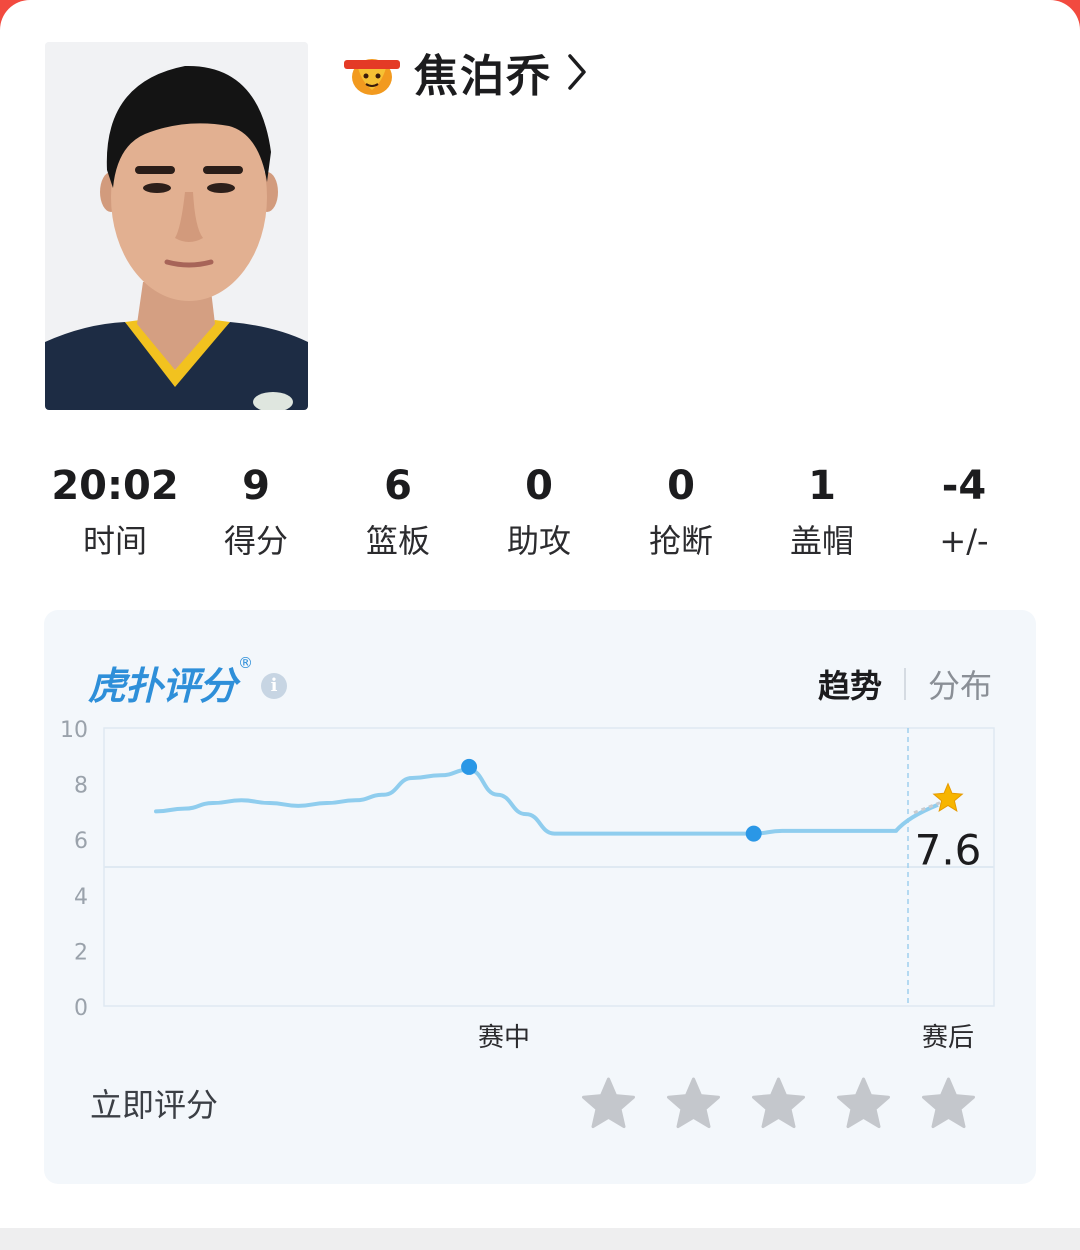 The height and width of the screenshot is (1250, 1080). I want to click on rating-brand: 虎扑评分 ® i, so click(188, 682).